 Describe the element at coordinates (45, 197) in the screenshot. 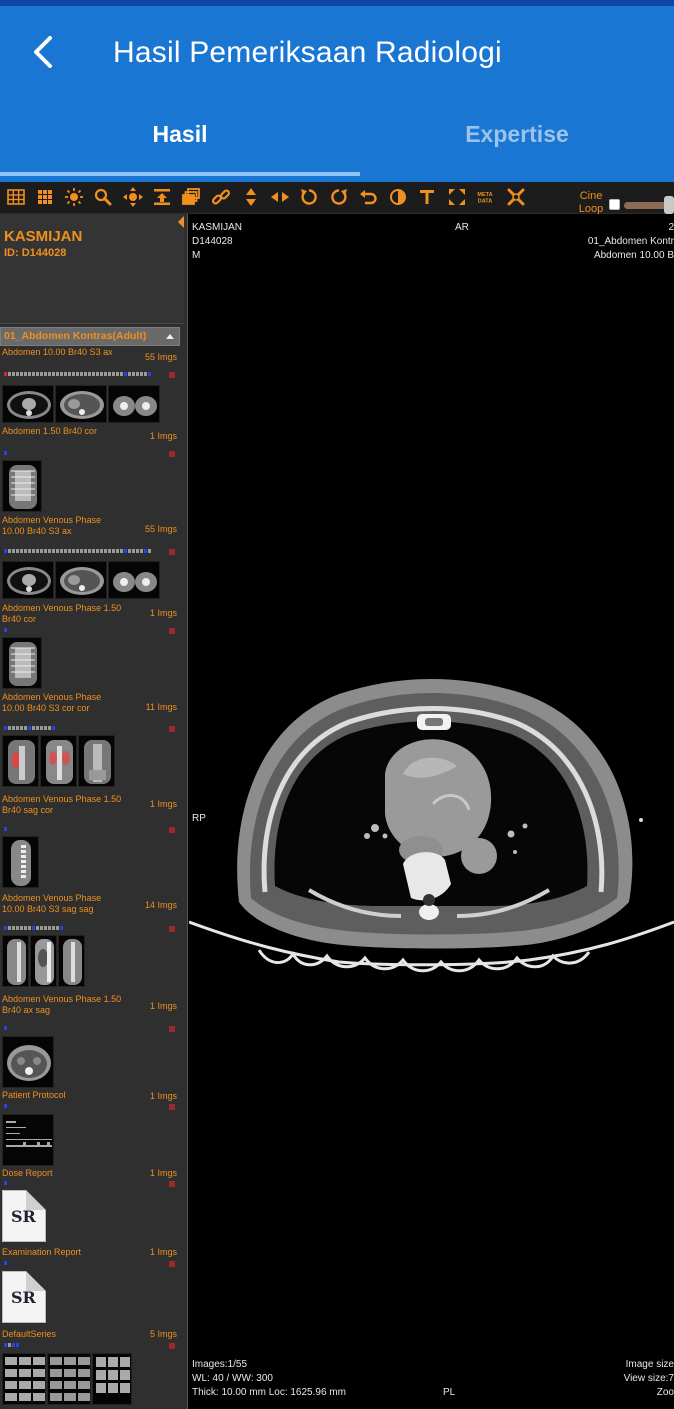

I see `tile-grid-icon` at that location.